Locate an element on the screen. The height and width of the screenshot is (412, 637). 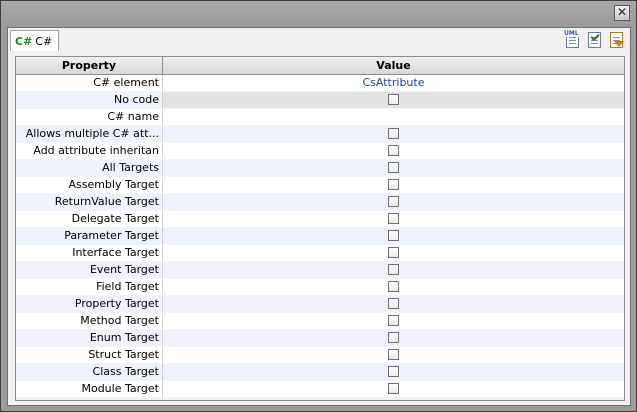
table-row: Struct Target is located at coordinates (320, 355).